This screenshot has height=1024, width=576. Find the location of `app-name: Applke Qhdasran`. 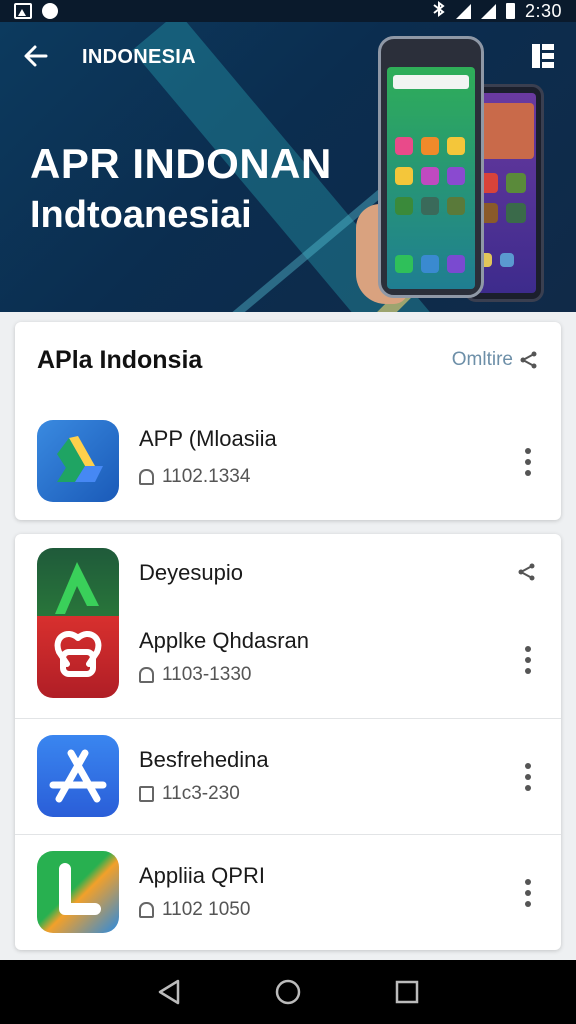

app-name: Applke Qhdasran is located at coordinates (224, 640).